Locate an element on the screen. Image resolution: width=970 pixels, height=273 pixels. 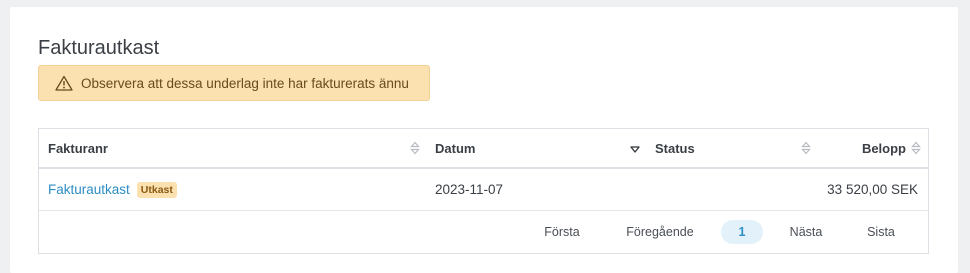
column-header-belopp: Belopp is located at coordinates (884, 148).